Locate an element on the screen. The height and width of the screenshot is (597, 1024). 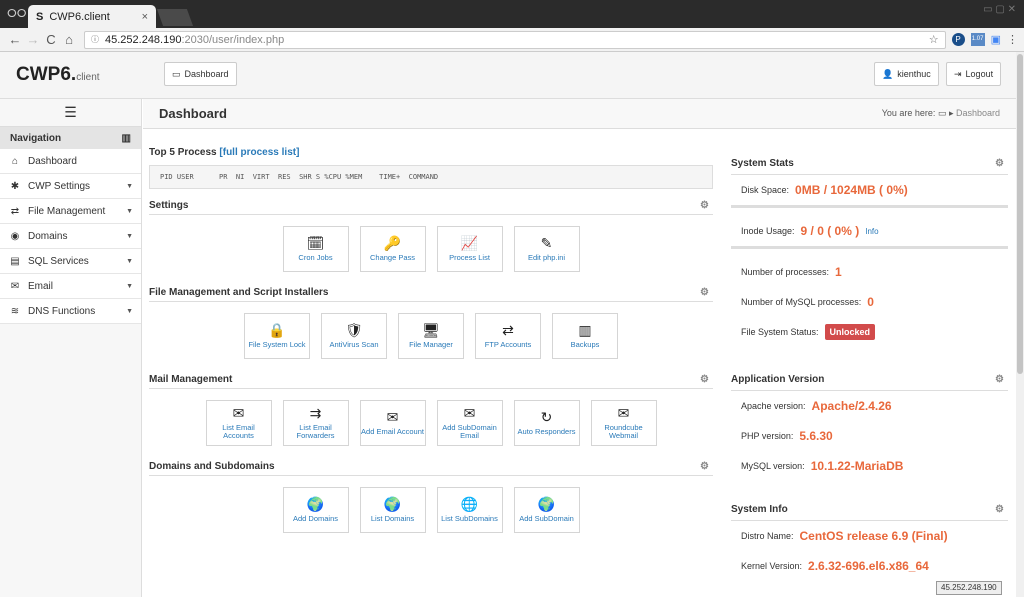
file-manager-icon: 🖥 is located at coordinates (431, 329).